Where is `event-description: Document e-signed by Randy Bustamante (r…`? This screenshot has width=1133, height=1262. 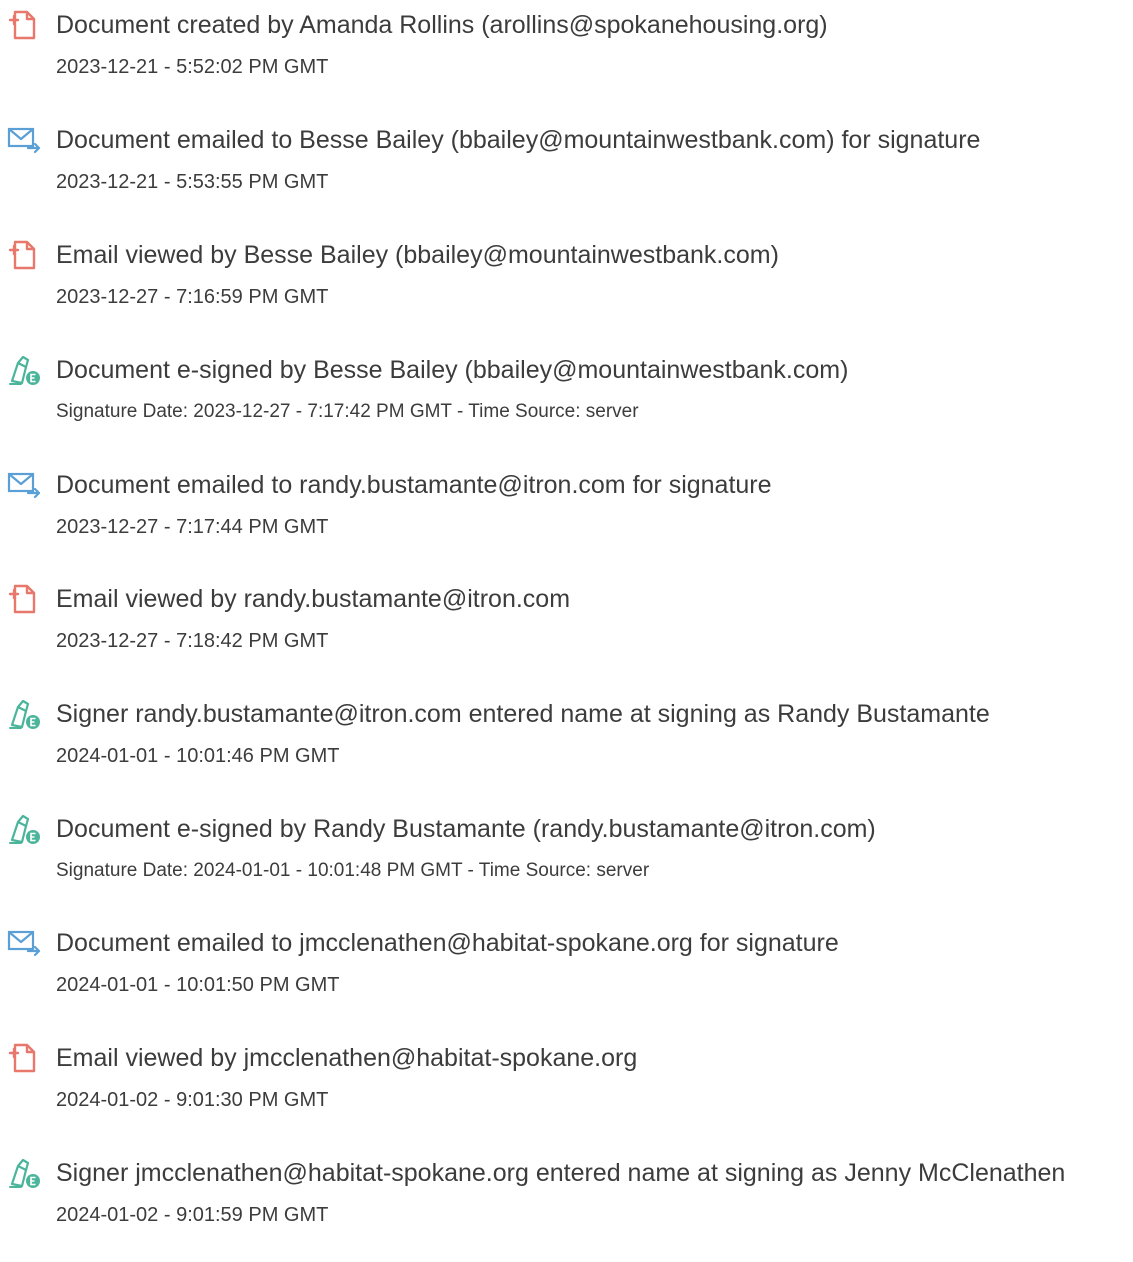 event-description: Document e-signed by Randy Bustamante (r… is located at coordinates (466, 829).